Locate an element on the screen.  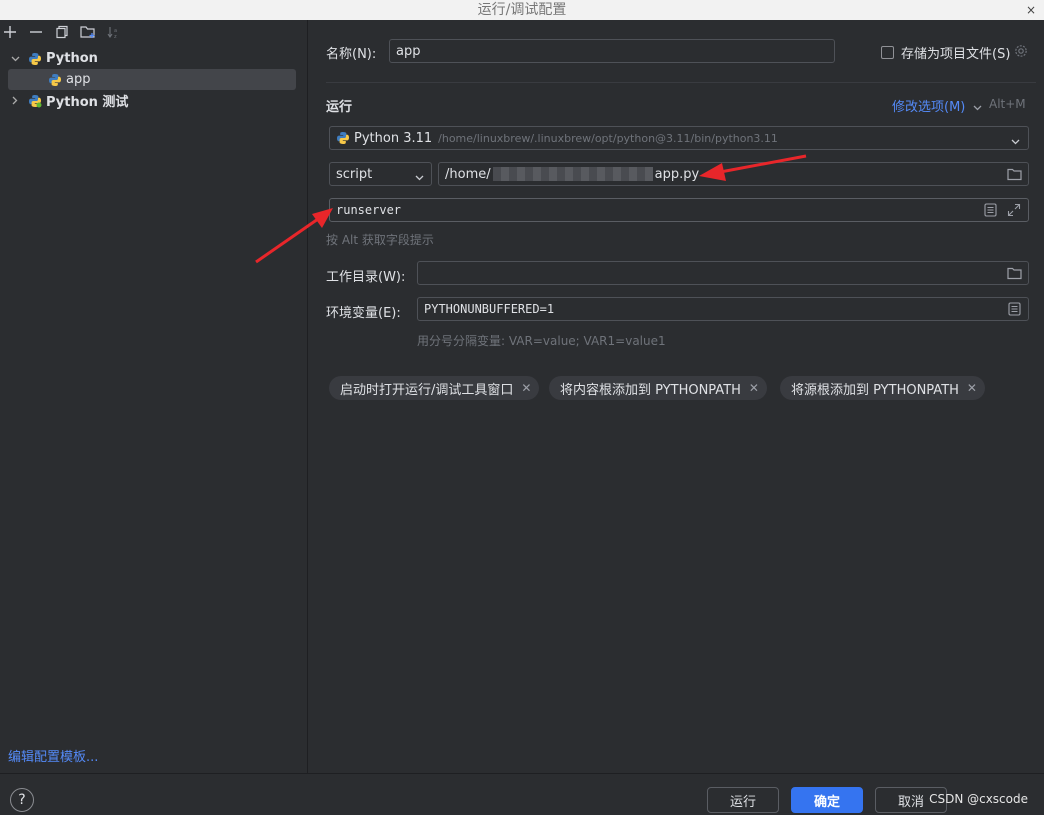
chip-label: 启动时打开运行/调试工具窗口 is located at coordinates (427, 390).